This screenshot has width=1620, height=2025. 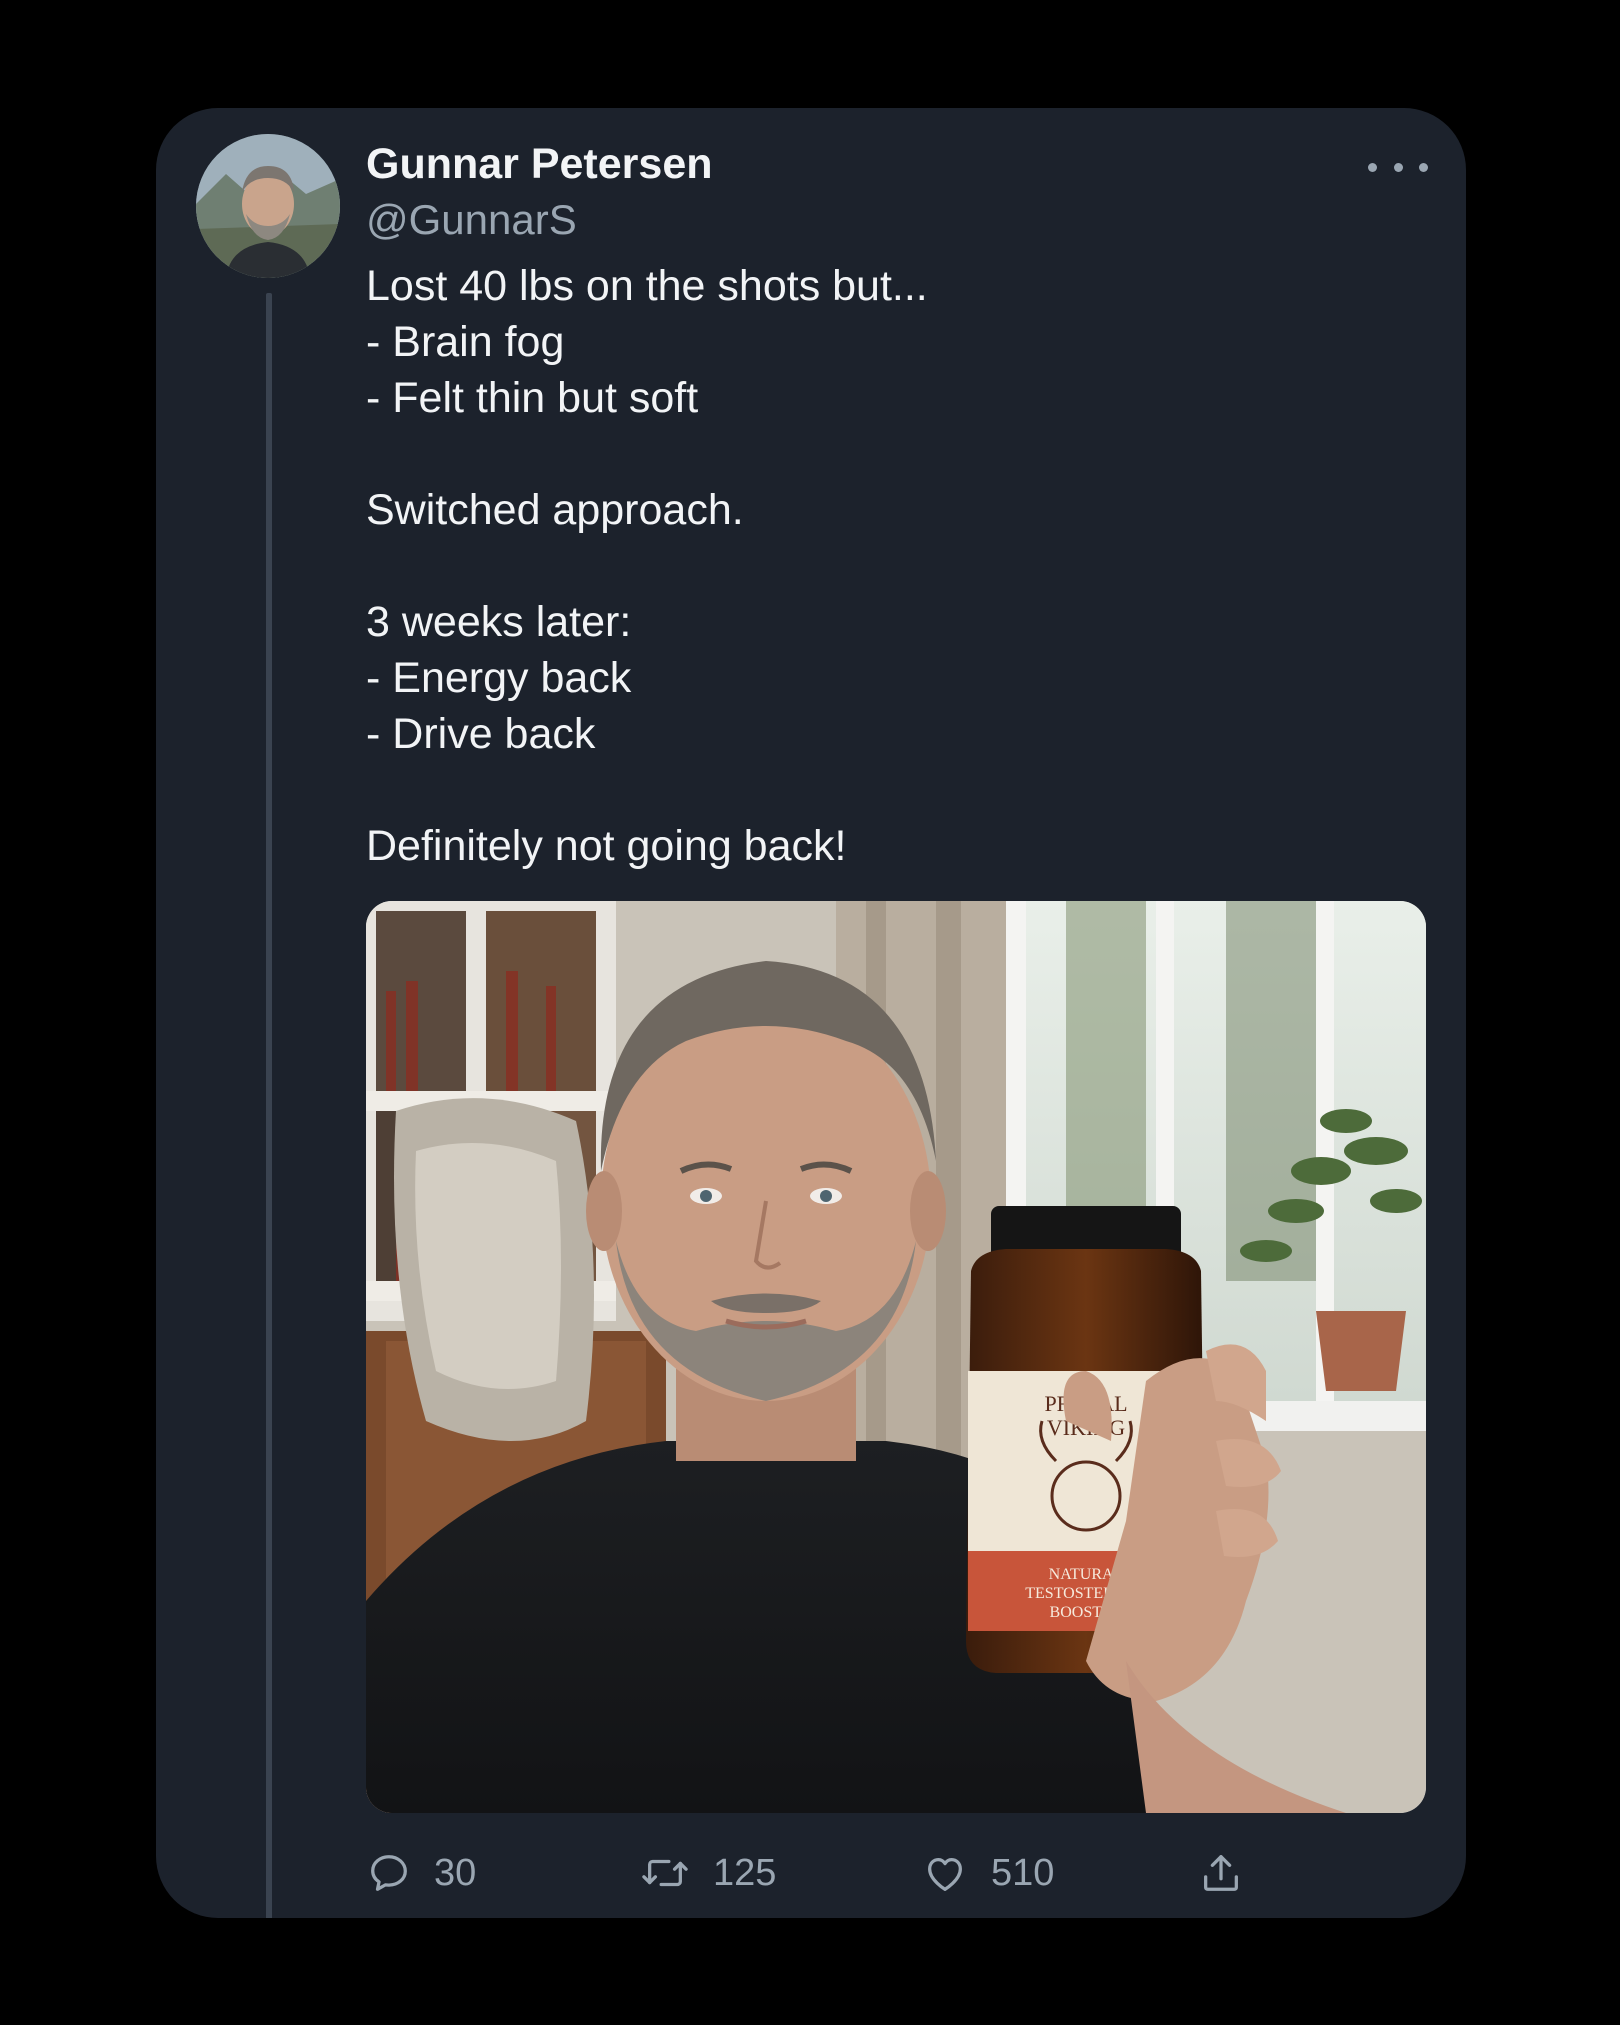 What do you see at coordinates (499, 622) in the screenshot?
I see `tweet-line: 3 weeks later:` at bounding box center [499, 622].